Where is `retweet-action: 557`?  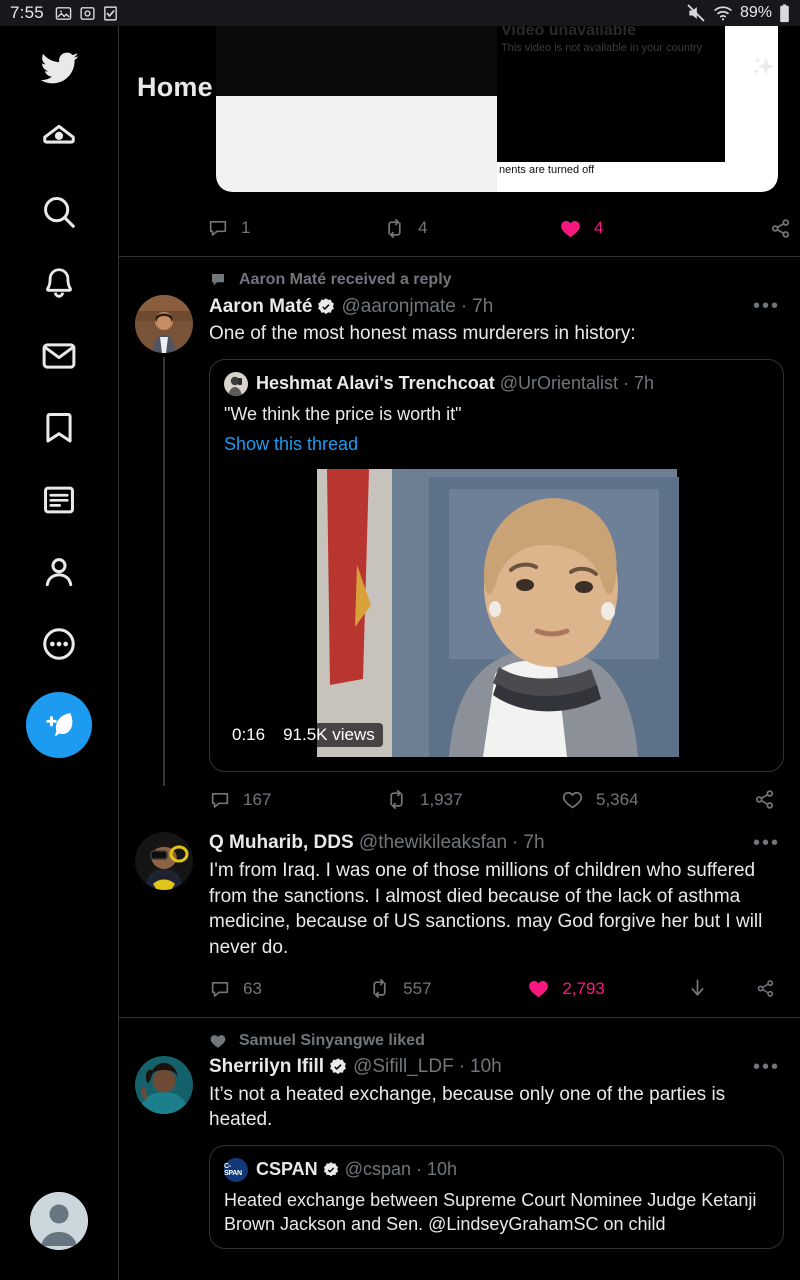
retweet-action: 557 is located at coordinates (447, 988).